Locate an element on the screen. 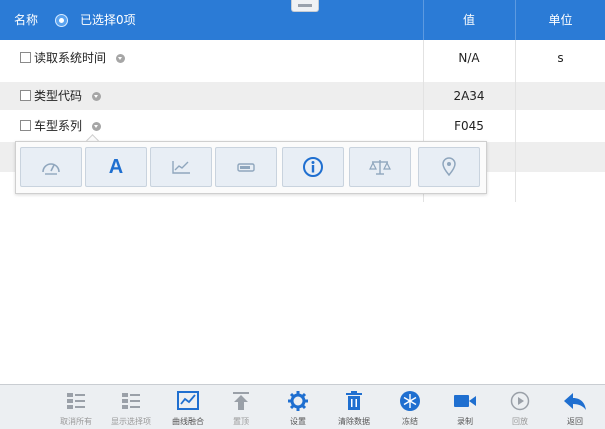 The height and width of the screenshot is (429, 605). clear-data-button: 清除数据 is located at coordinates (354, 408).